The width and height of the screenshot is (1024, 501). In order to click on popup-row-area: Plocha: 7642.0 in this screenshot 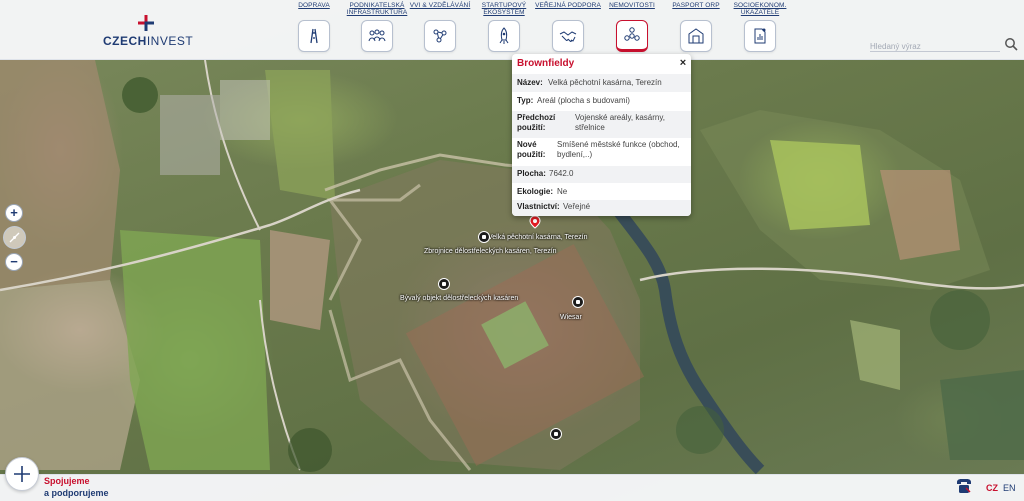, I will do `click(601, 174)`.